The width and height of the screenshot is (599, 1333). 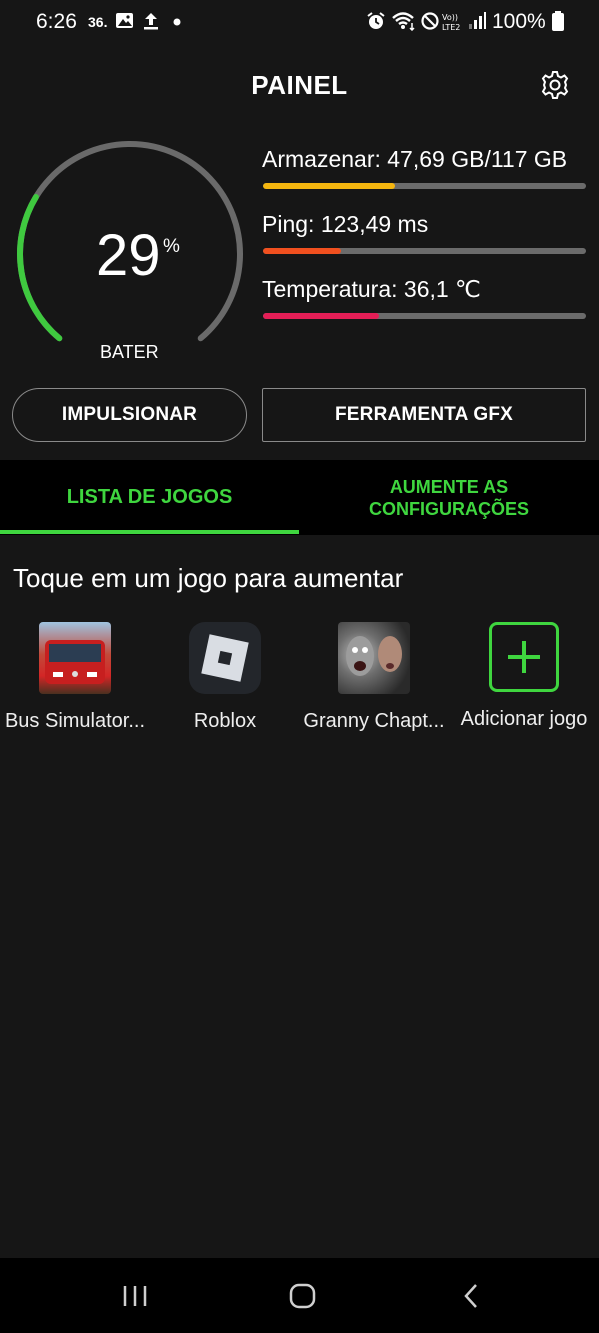 I want to click on game-roblox: Roblox, so click(x=225, y=677).